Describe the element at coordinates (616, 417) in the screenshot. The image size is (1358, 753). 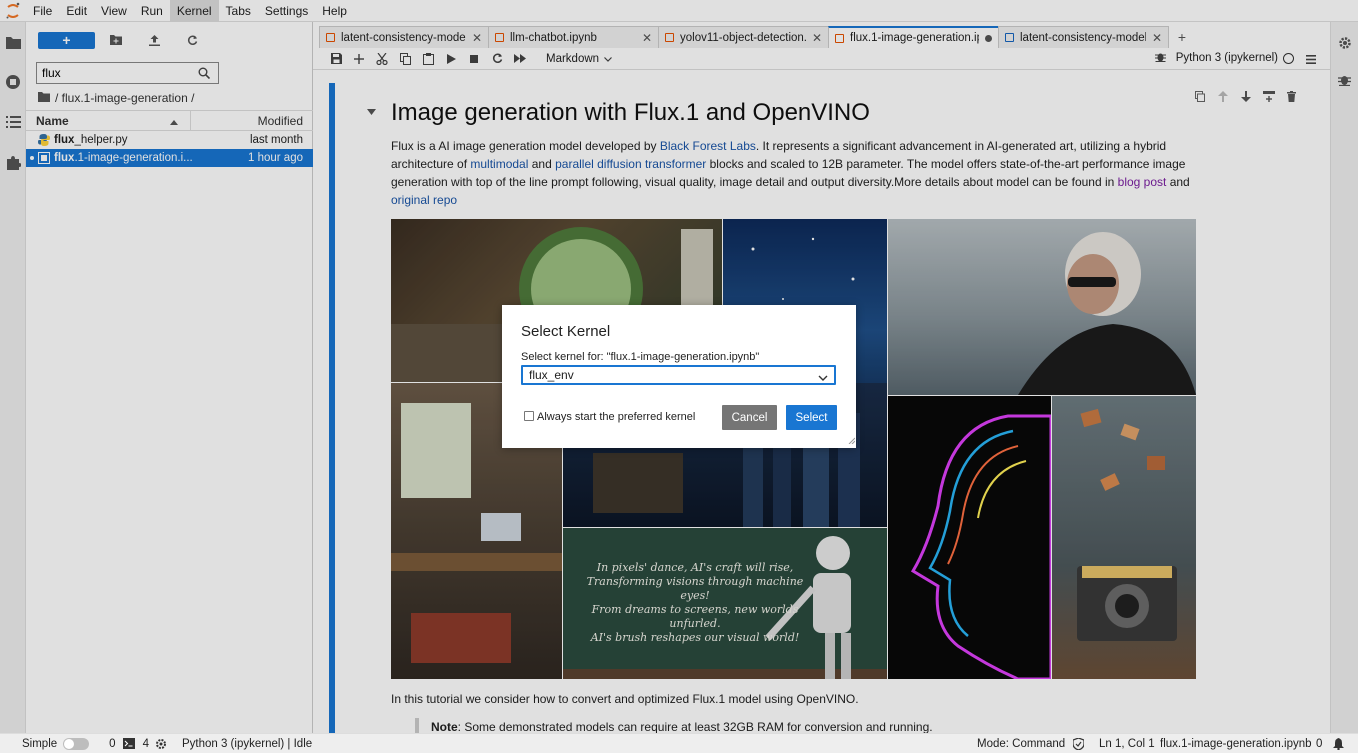
I see `preferred-kernel-label: Always start the preferred kernel` at that location.